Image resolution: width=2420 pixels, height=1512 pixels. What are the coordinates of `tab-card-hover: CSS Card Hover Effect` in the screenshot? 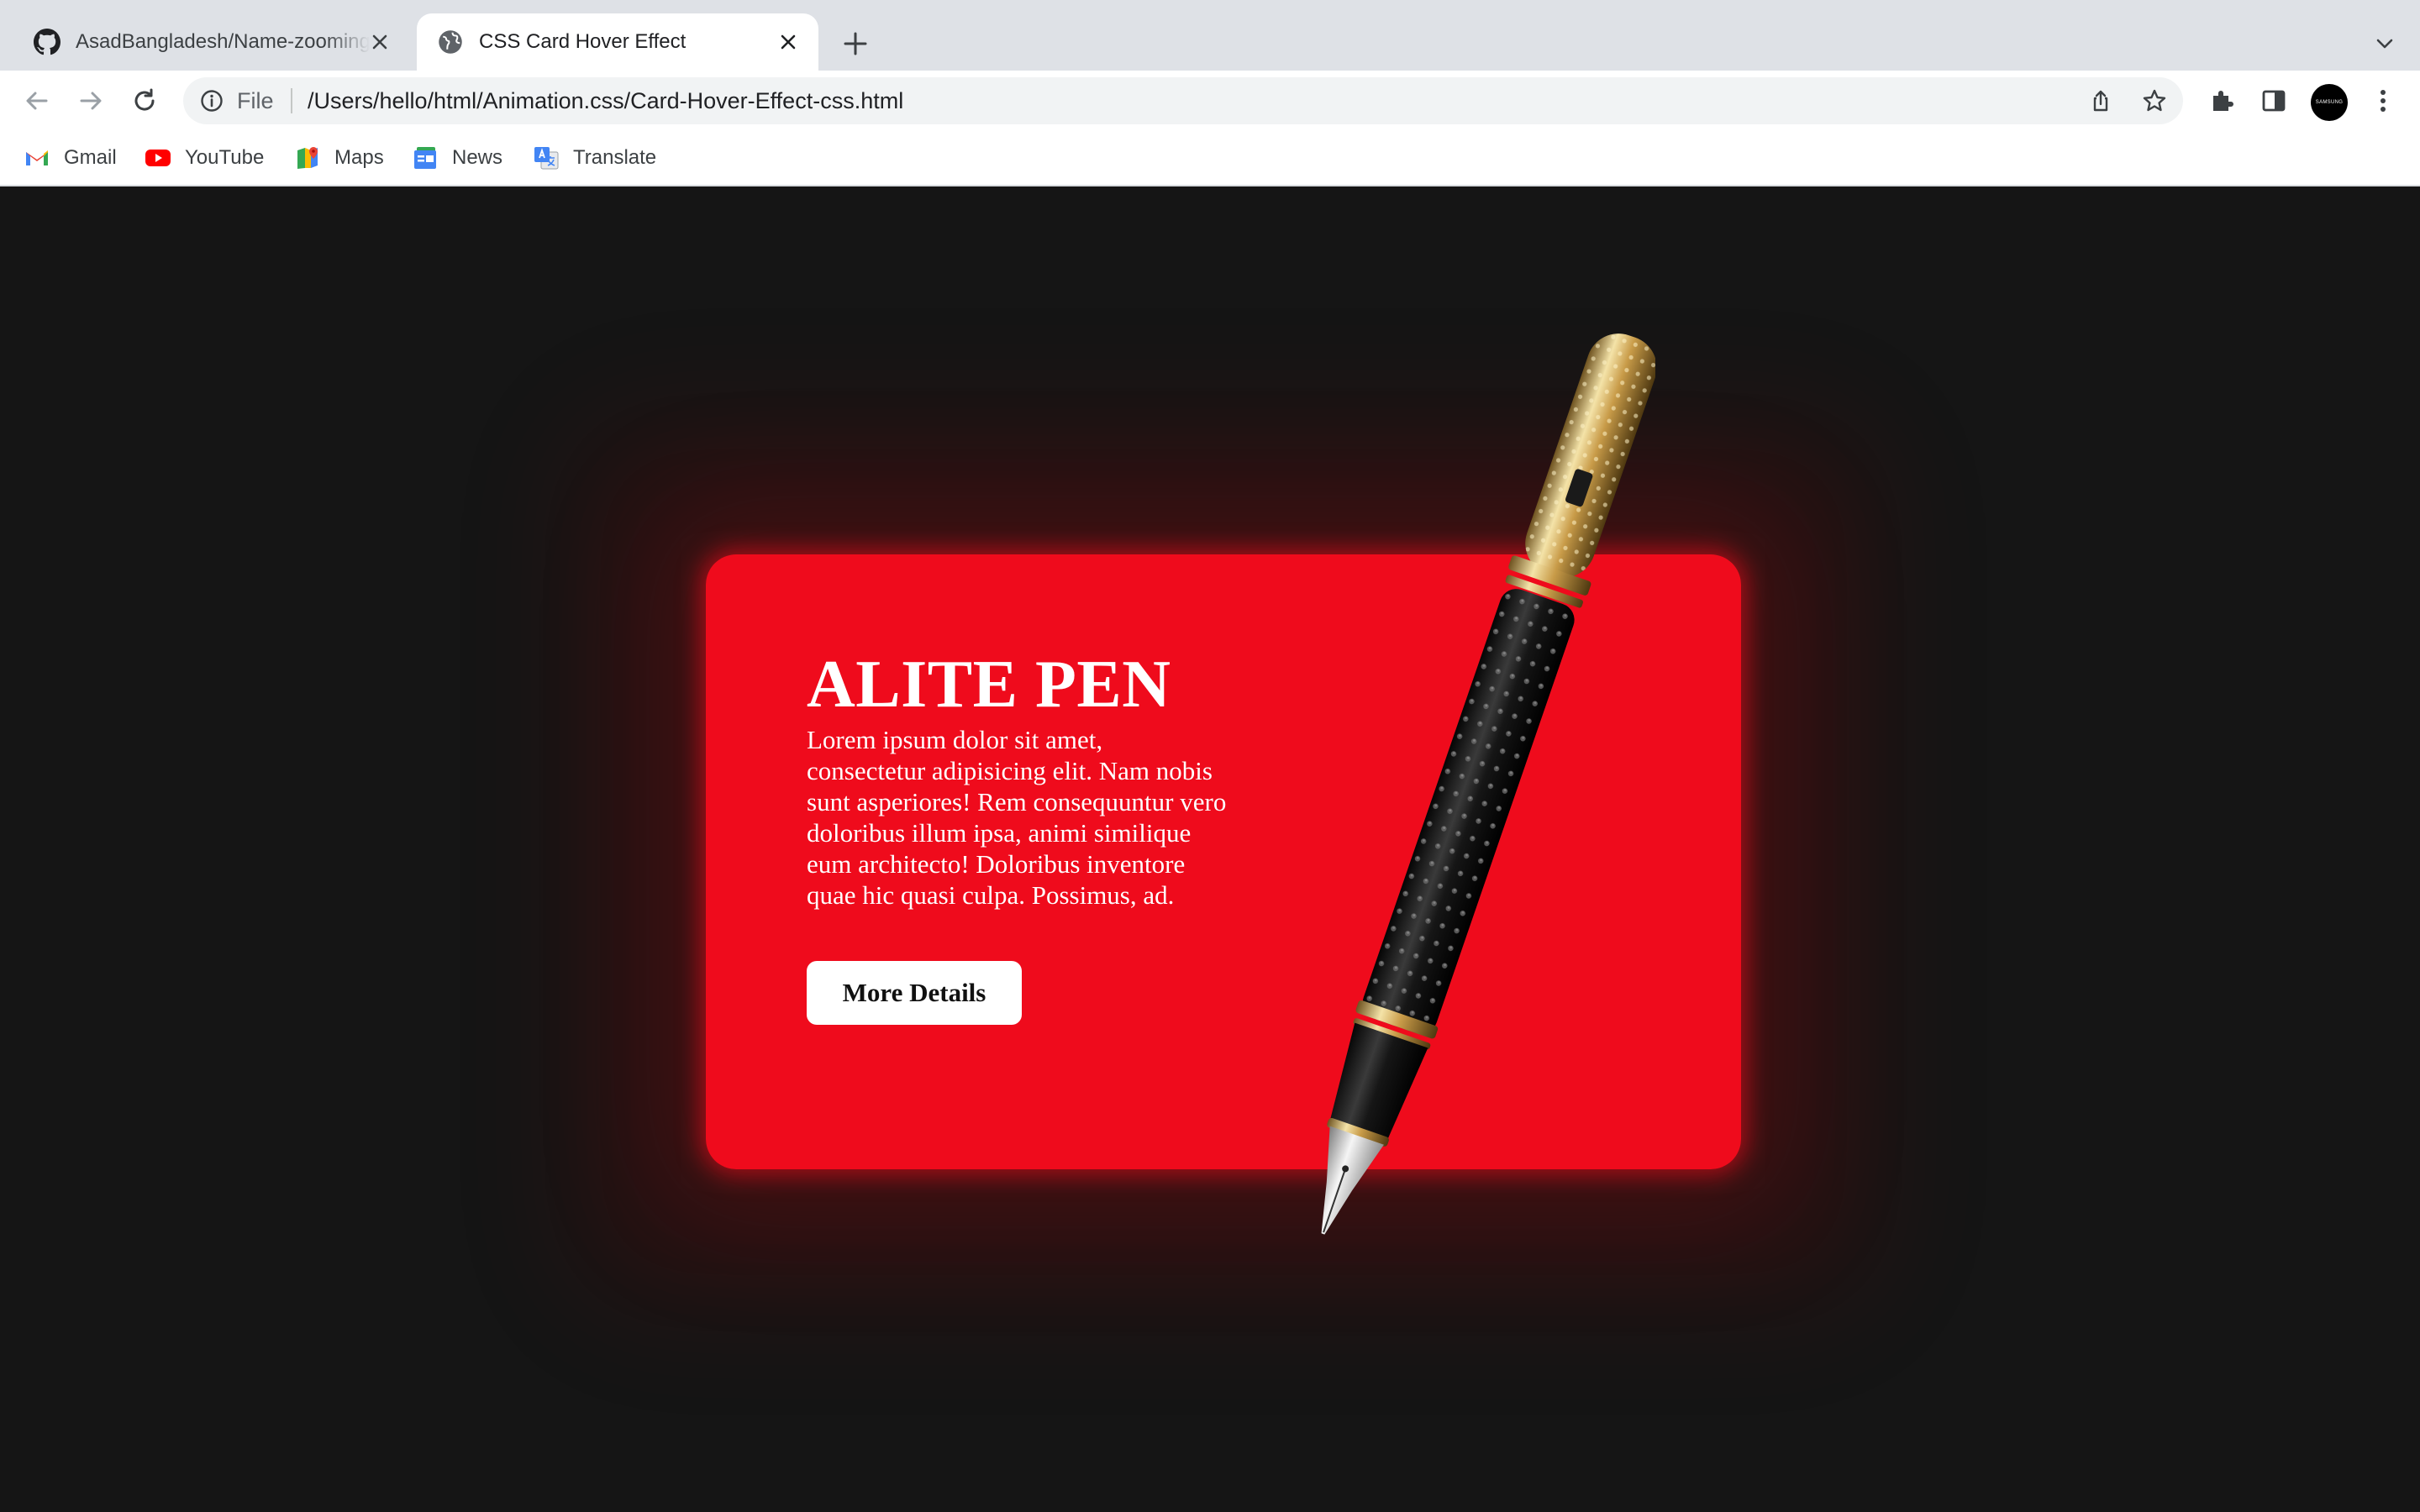 It's located at (617, 42).